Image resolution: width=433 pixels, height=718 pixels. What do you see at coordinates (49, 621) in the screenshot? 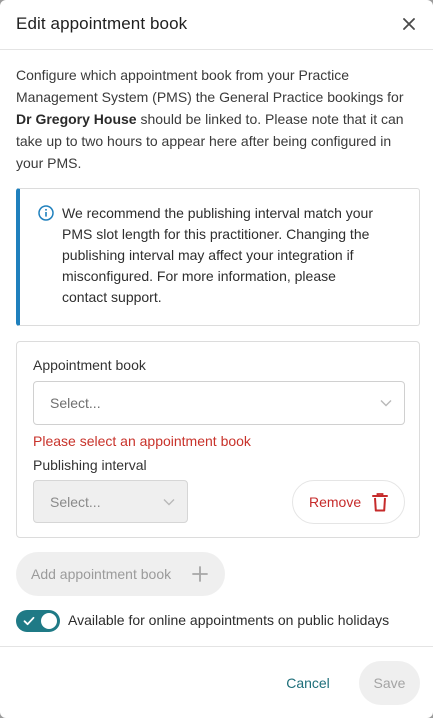
I see `toggle-knob` at bounding box center [49, 621].